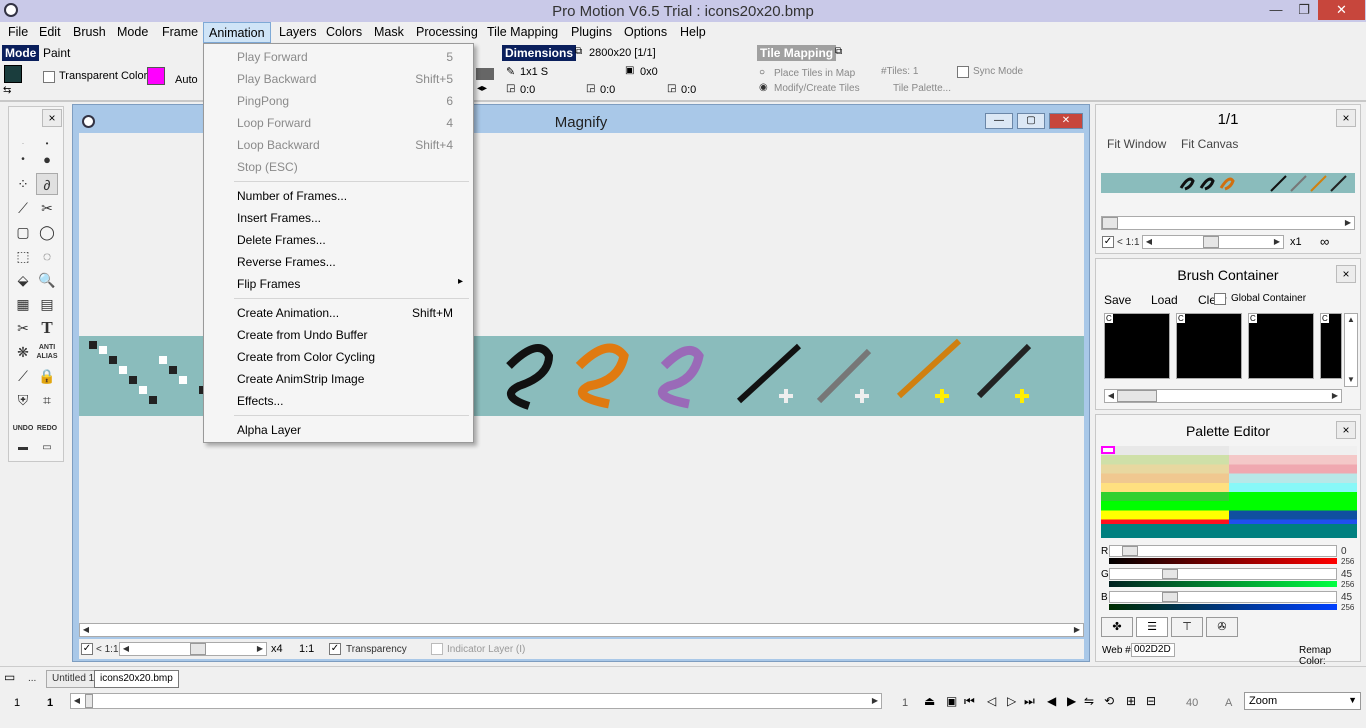 Image resolution: width=1366 pixels, height=728 pixels. What do you see at coordinates (1348, 223) in the screenshot?
I see `preview-scroll-right-icon: ▶` at bounding box center [1348, 223].